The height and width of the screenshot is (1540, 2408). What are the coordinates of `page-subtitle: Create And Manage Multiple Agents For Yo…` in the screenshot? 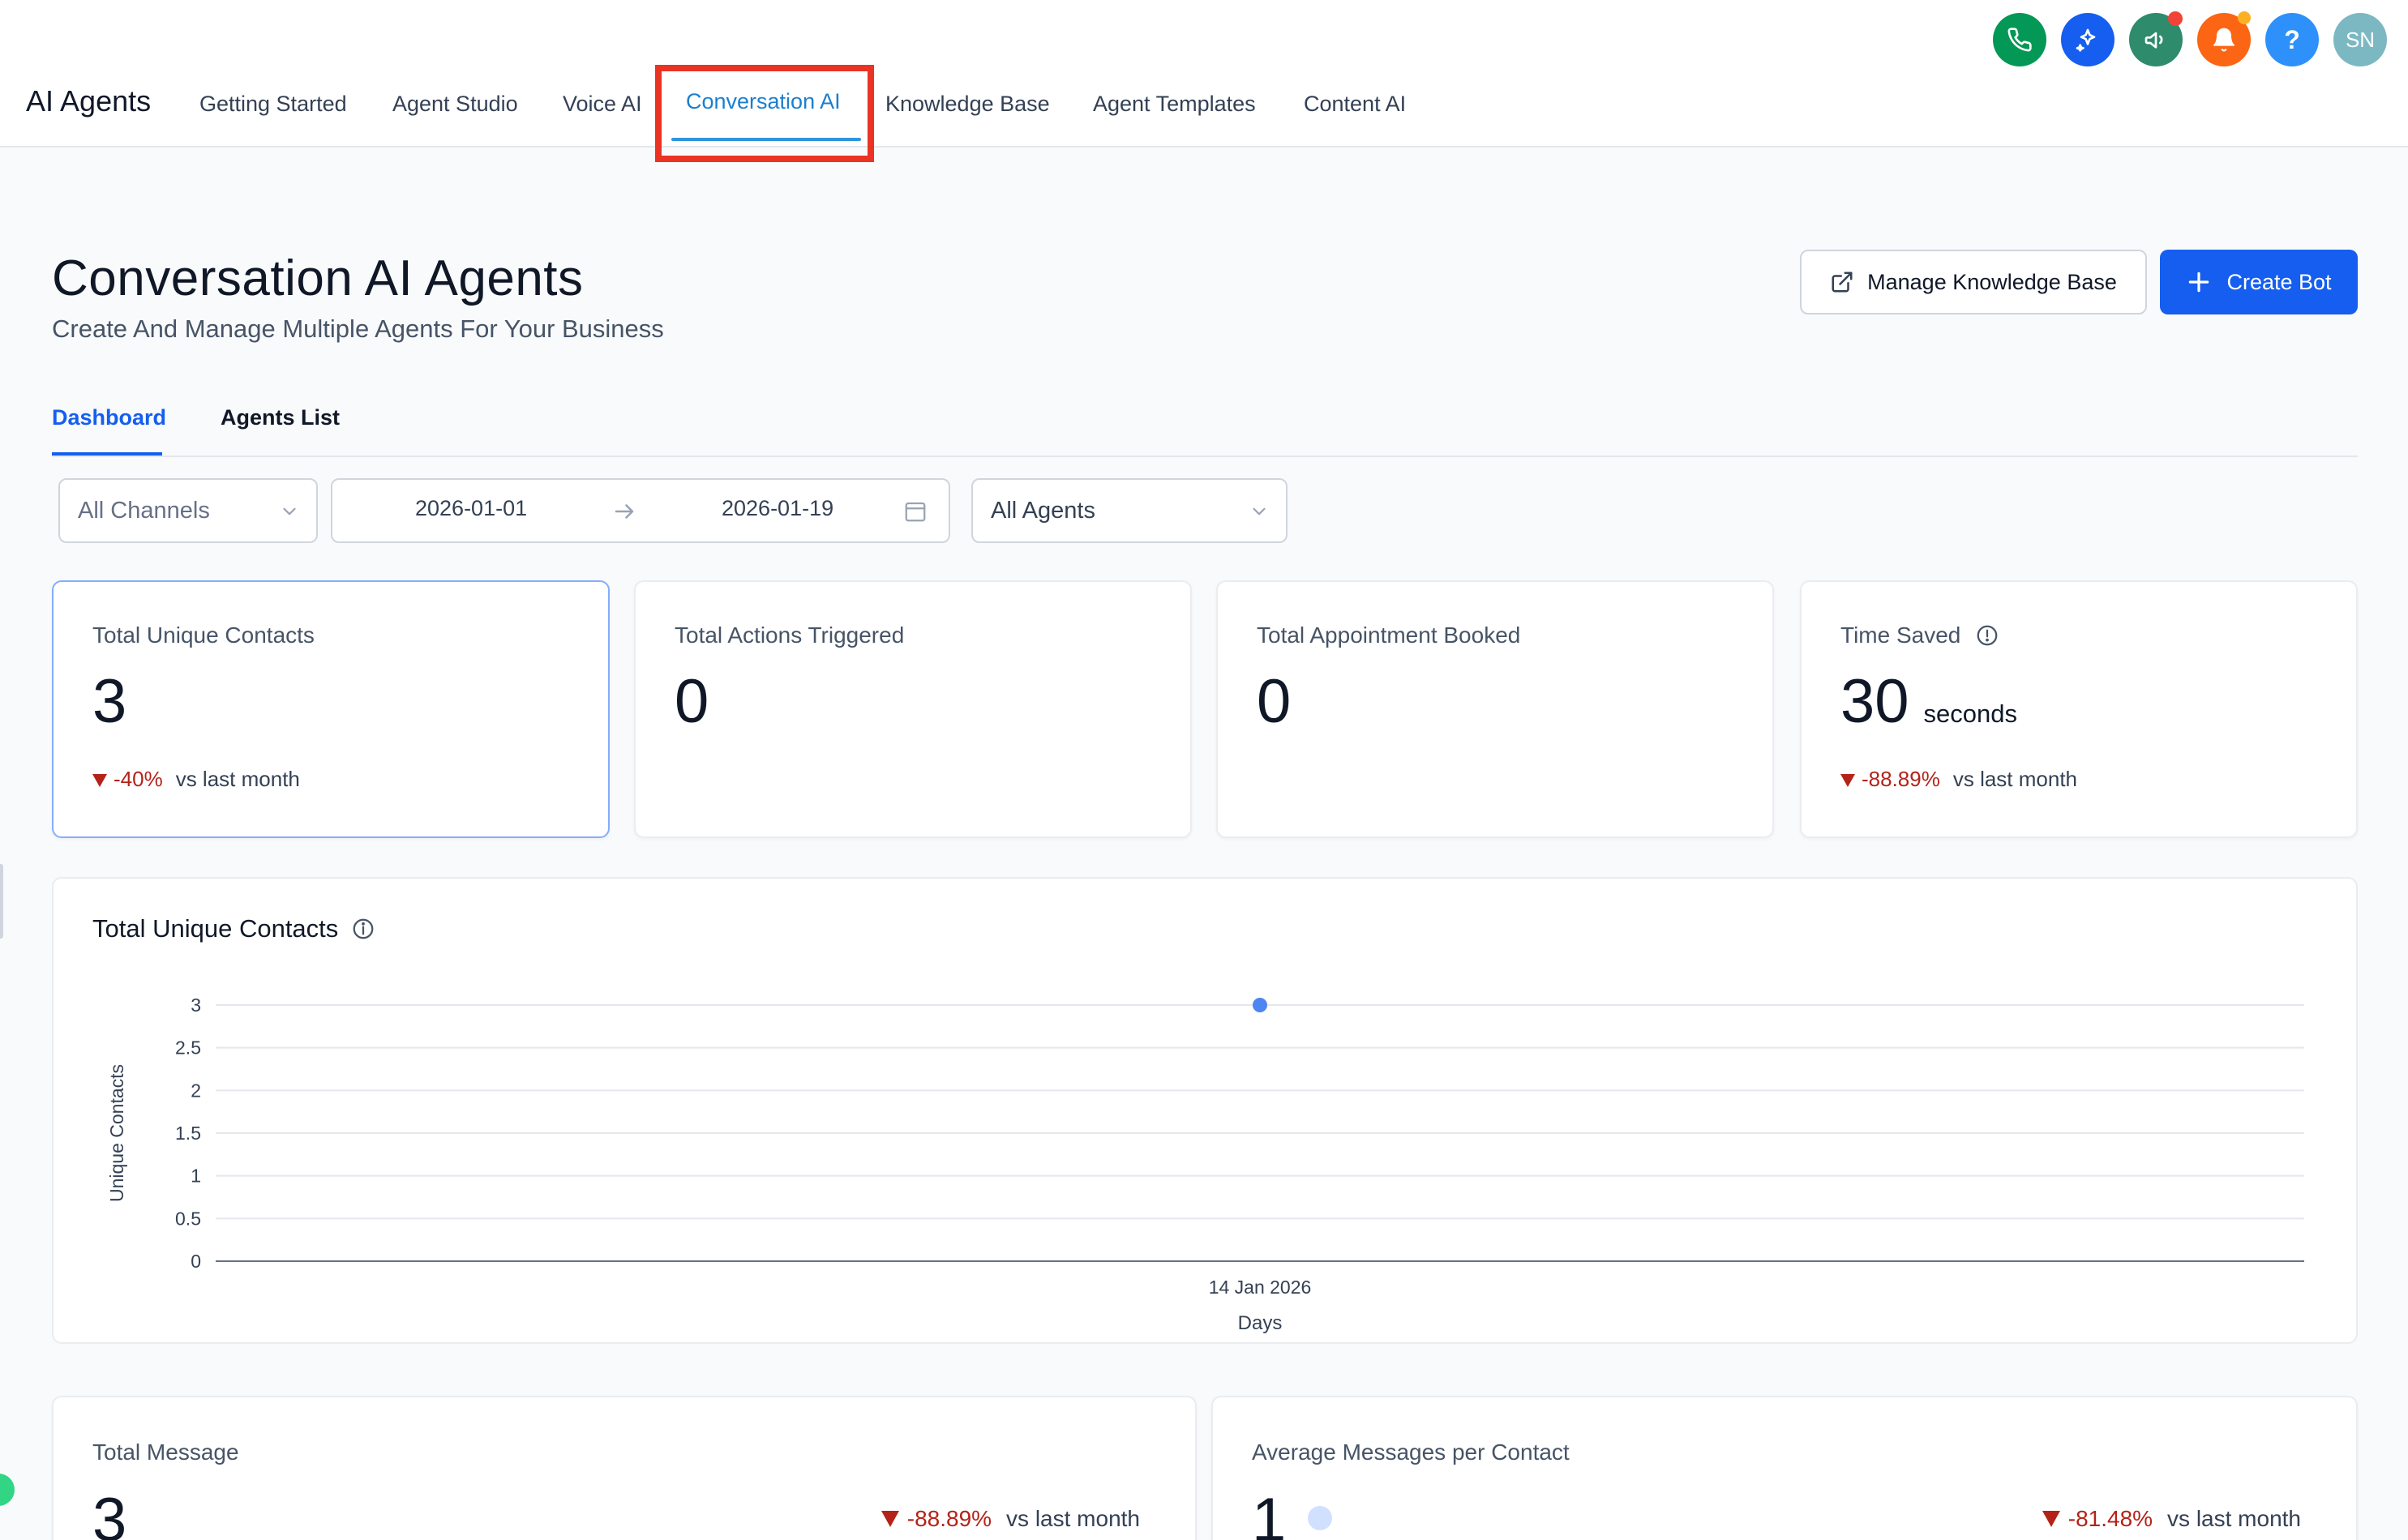 It's located at (358, 328).